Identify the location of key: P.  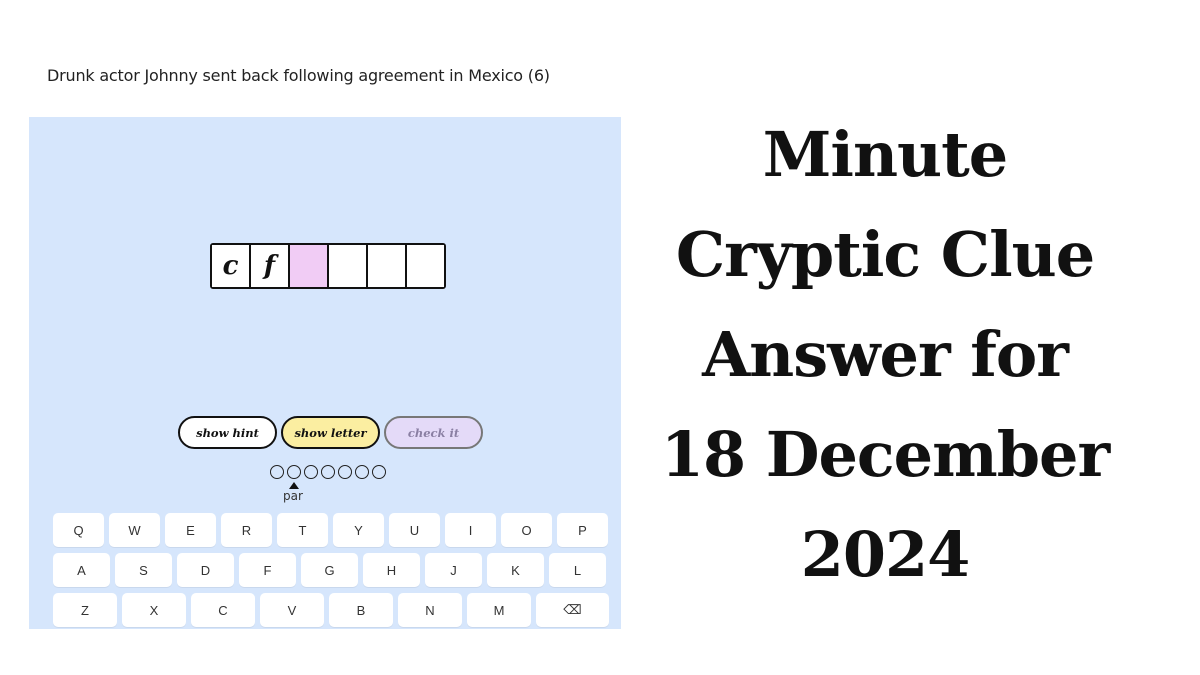
(582, 530).